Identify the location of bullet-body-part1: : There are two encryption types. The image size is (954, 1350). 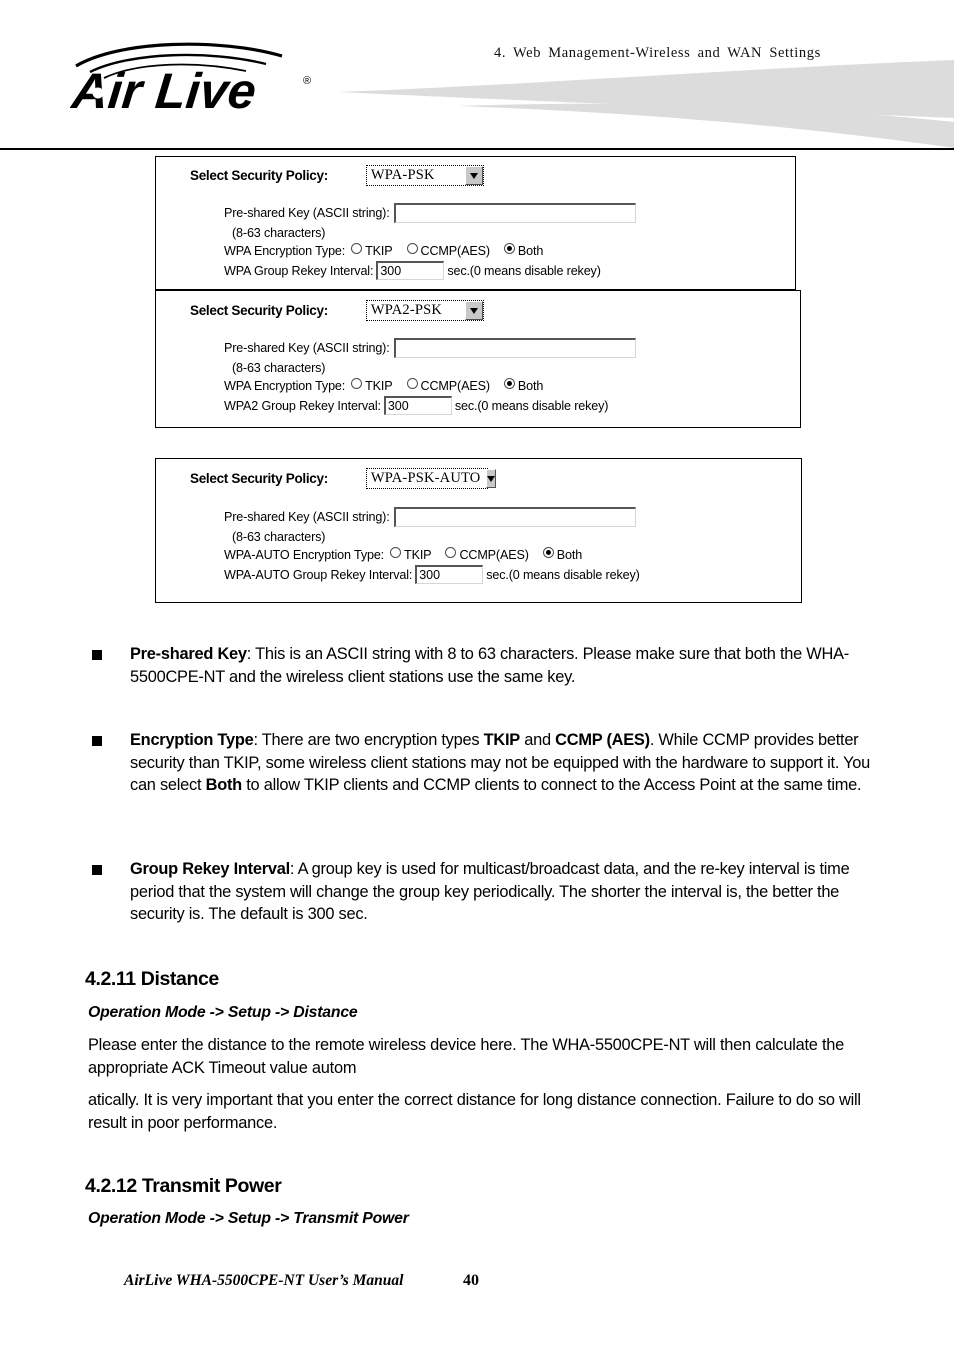
(368, 740).